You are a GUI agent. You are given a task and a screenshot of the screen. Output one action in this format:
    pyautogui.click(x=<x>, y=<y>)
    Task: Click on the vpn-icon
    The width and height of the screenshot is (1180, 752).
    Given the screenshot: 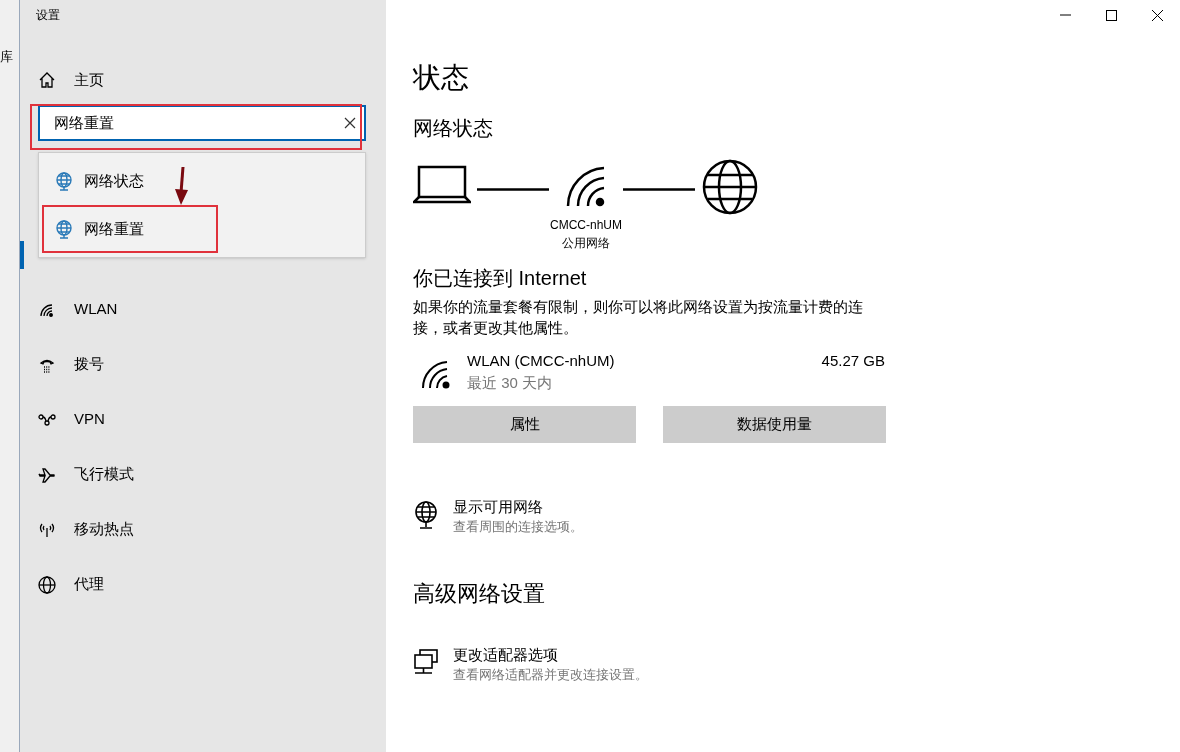 What is the action you would take?
    pyautogui.click(x=47, y=419)
    